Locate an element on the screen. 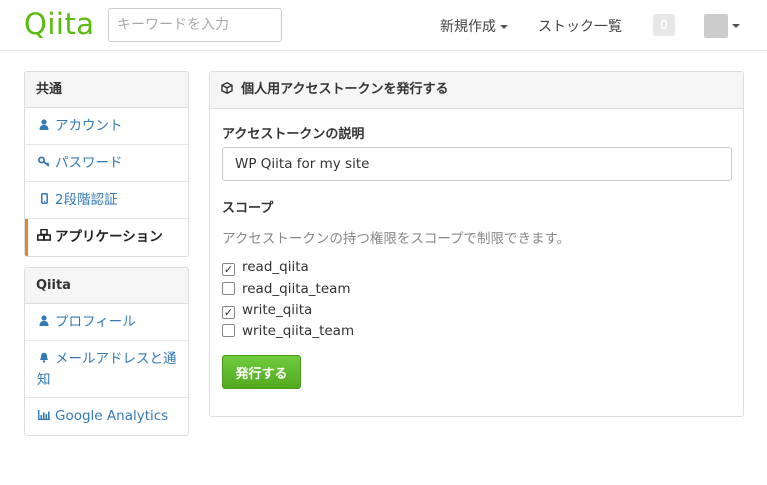 Image resolution: width=767 pixels, height=485 pixels. notification-badge: 0 is located at coordinates (664, 25).